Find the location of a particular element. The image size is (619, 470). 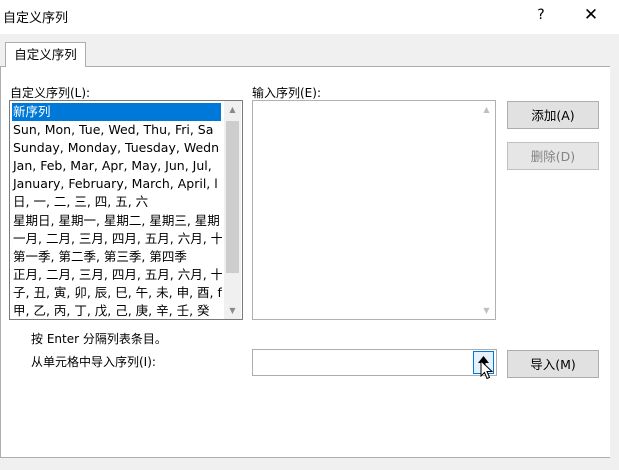

list-item: 甲, 乙, 丙, 丁, 戊, 己, 庚, 辛, 壬, 癸 is located at coordinates (116, 310).